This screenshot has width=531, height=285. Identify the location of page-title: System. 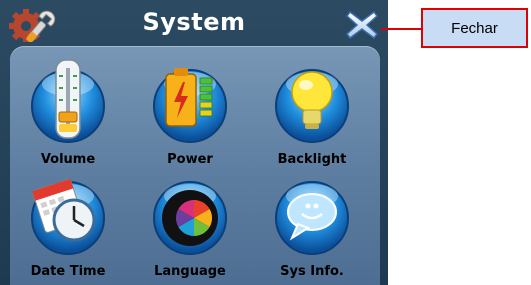
(194, 22).